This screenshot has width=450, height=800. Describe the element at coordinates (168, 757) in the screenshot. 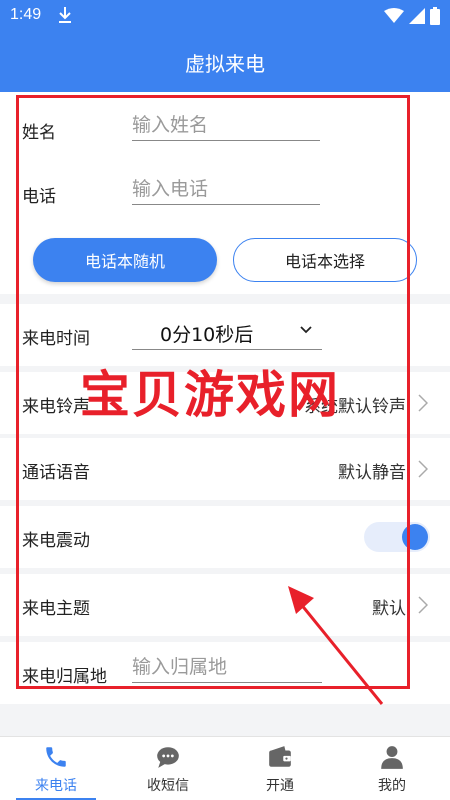

I see `message-icon` at that location.